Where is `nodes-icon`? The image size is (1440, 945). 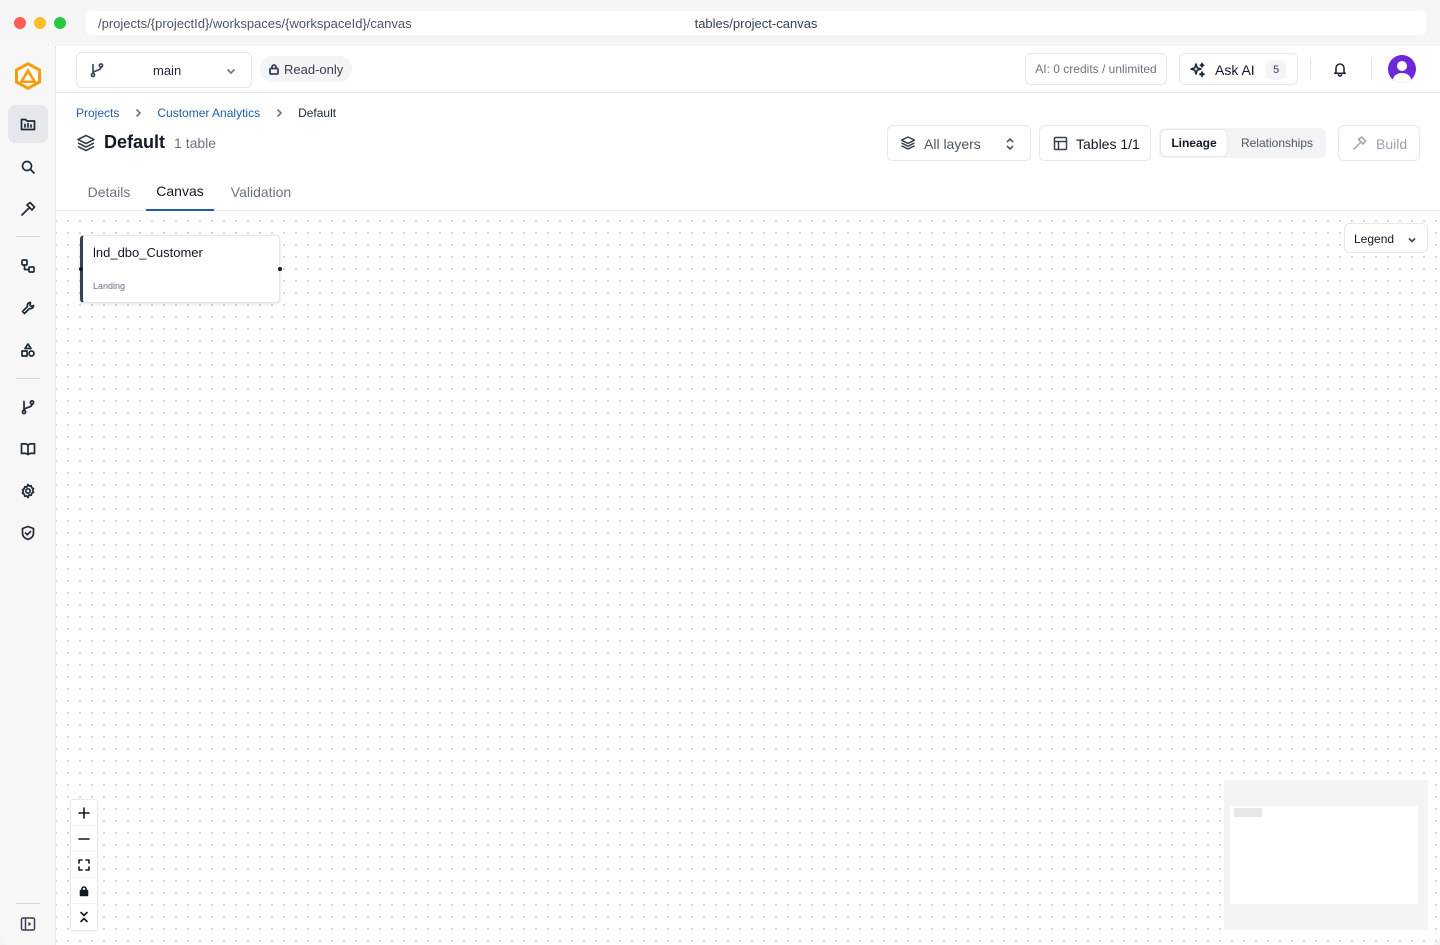
nodes-icon is located at coordinates (28, 266).